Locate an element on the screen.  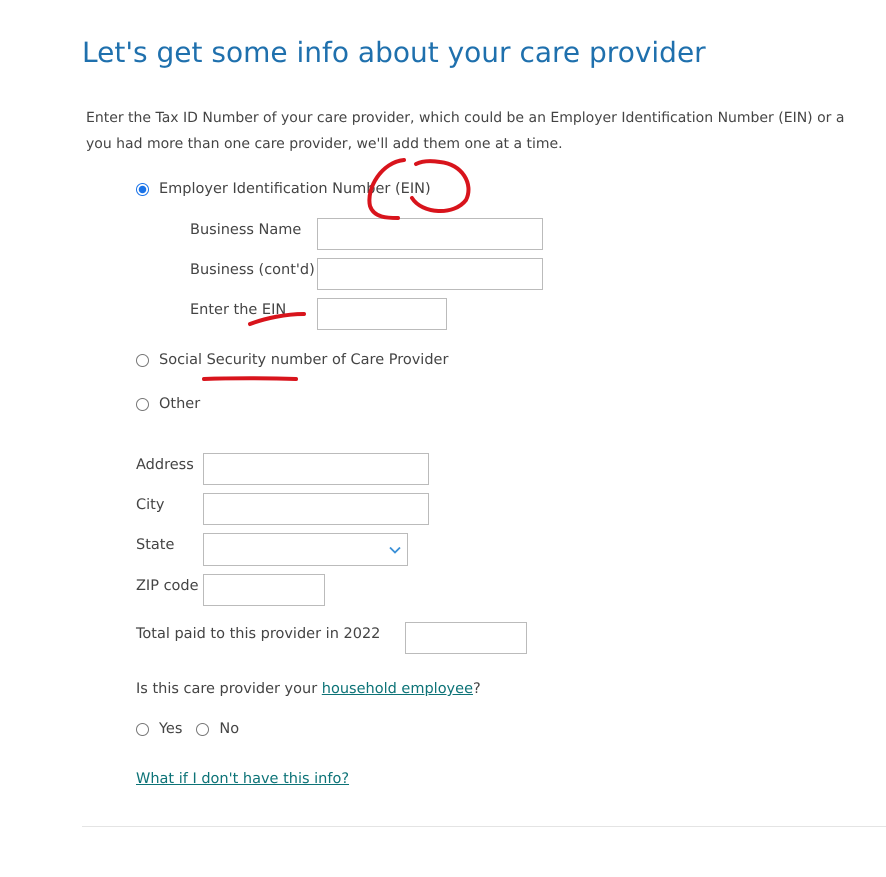
question-text: Is this care provider your household employee? is located at coordinates (309, 689).